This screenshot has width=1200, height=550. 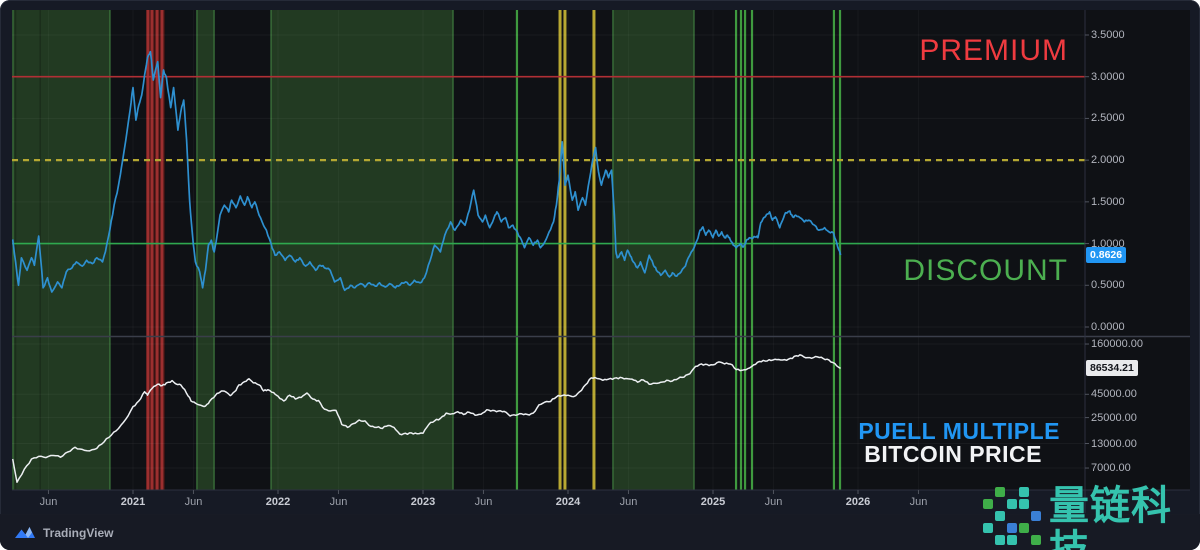 What do you see at coordinates (1108, 76) in the screenshot?
I see `y-axis-tick-label: 3.0000` at bounding box center [1108, 76].